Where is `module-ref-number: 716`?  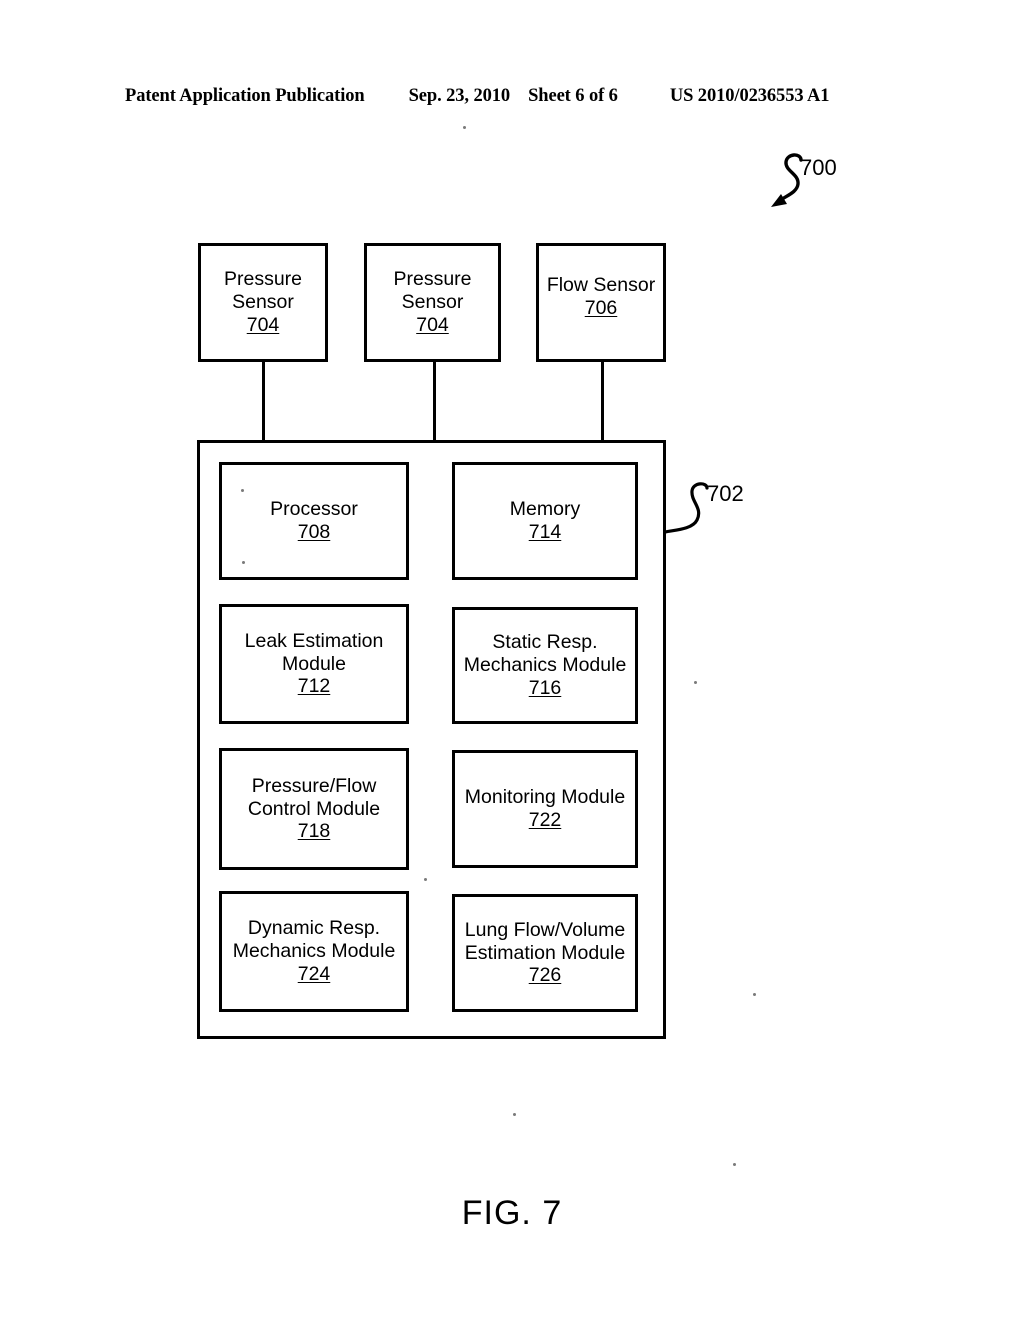 module-ref-number: 716 is located at coordinates (545, 687).